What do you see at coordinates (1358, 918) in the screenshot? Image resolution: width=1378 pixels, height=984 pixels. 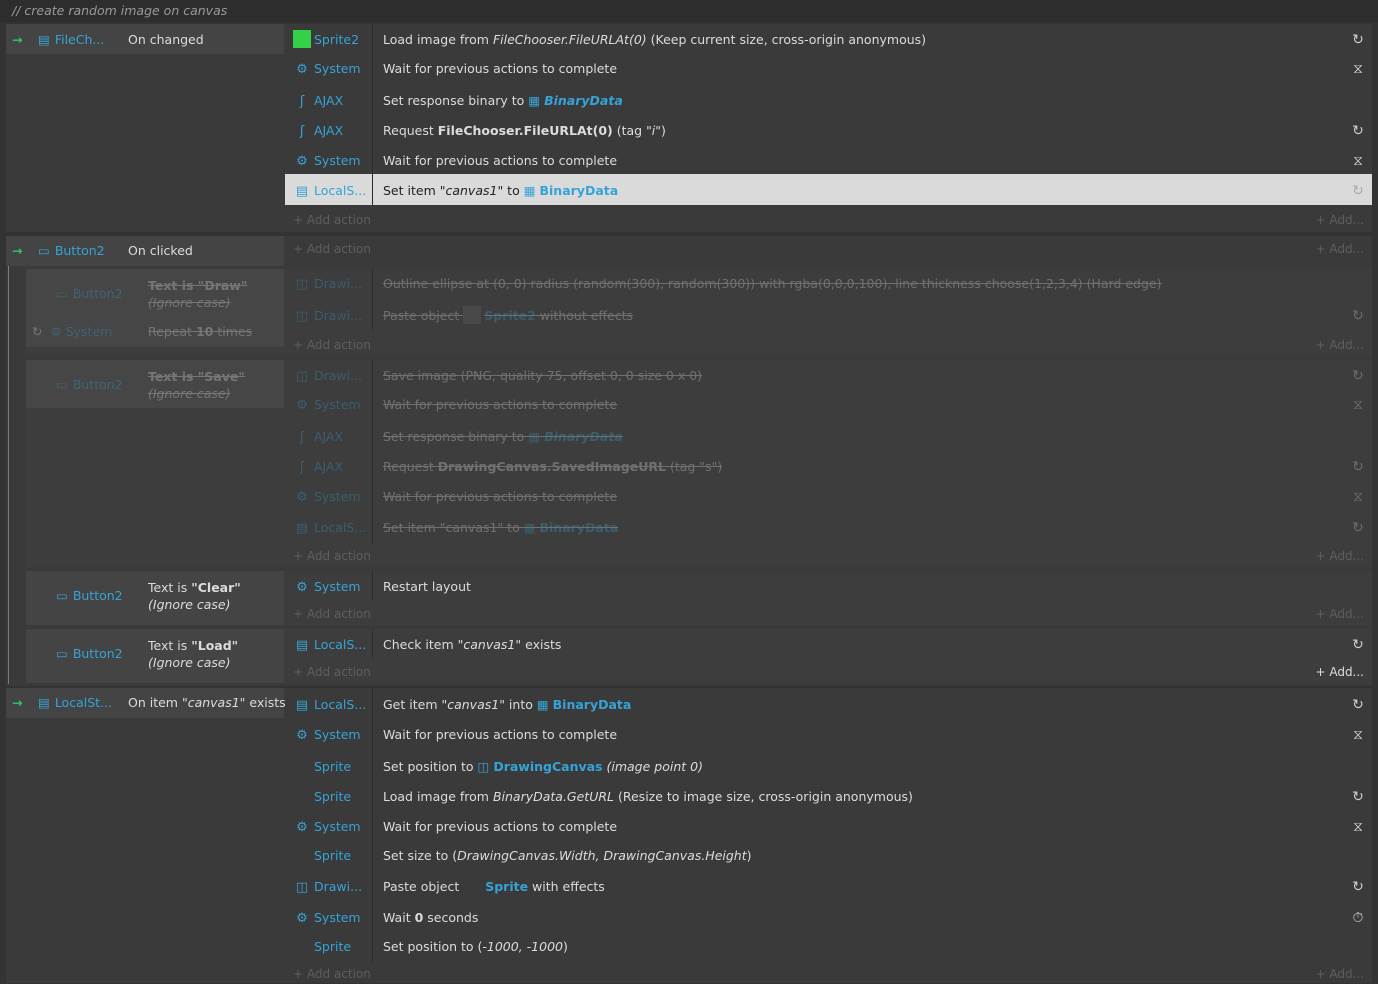 I see `timer-icon: ⏱` at bounding box center [1358, 918].